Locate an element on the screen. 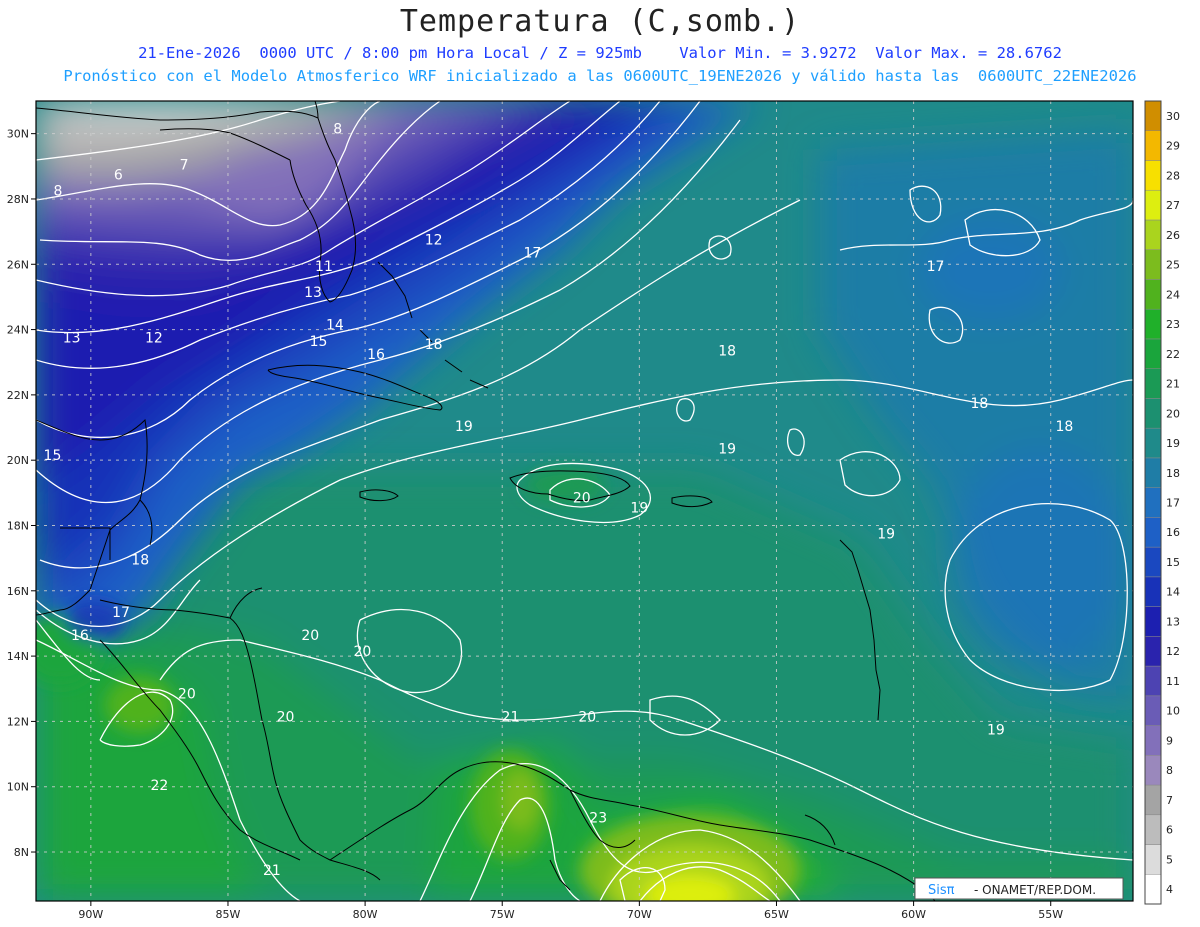 This screenshot has width=1200, height=927. lat-tick-label: 18N is located at coordinates (18, 525).